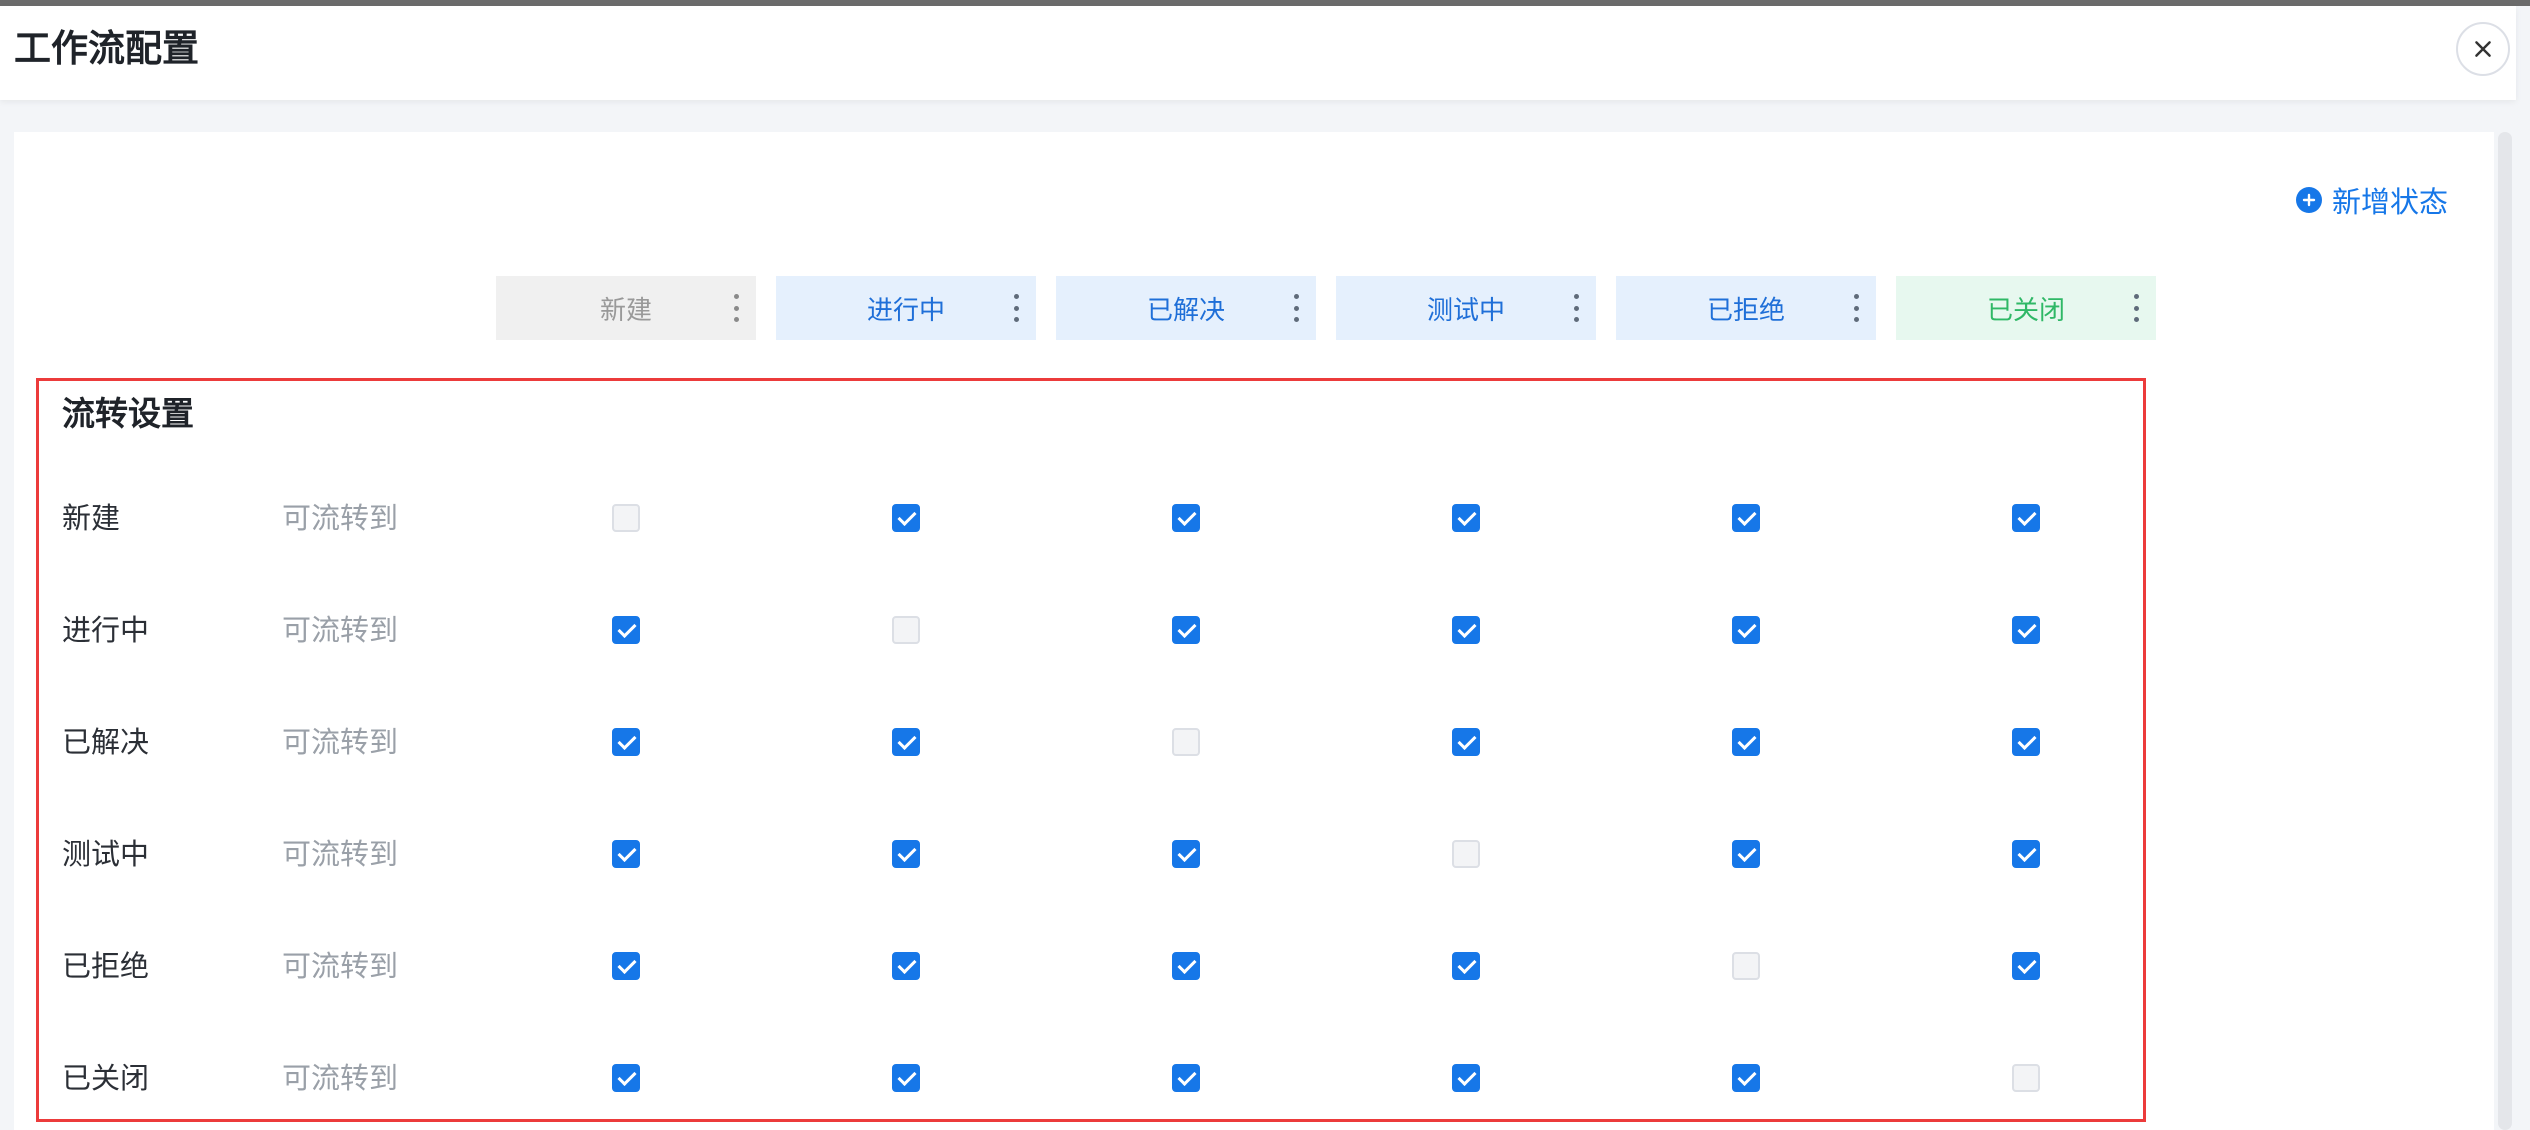 The image size is (2530, 1130). I want to click on flow-row-label: 测试中, so click(106, 854).